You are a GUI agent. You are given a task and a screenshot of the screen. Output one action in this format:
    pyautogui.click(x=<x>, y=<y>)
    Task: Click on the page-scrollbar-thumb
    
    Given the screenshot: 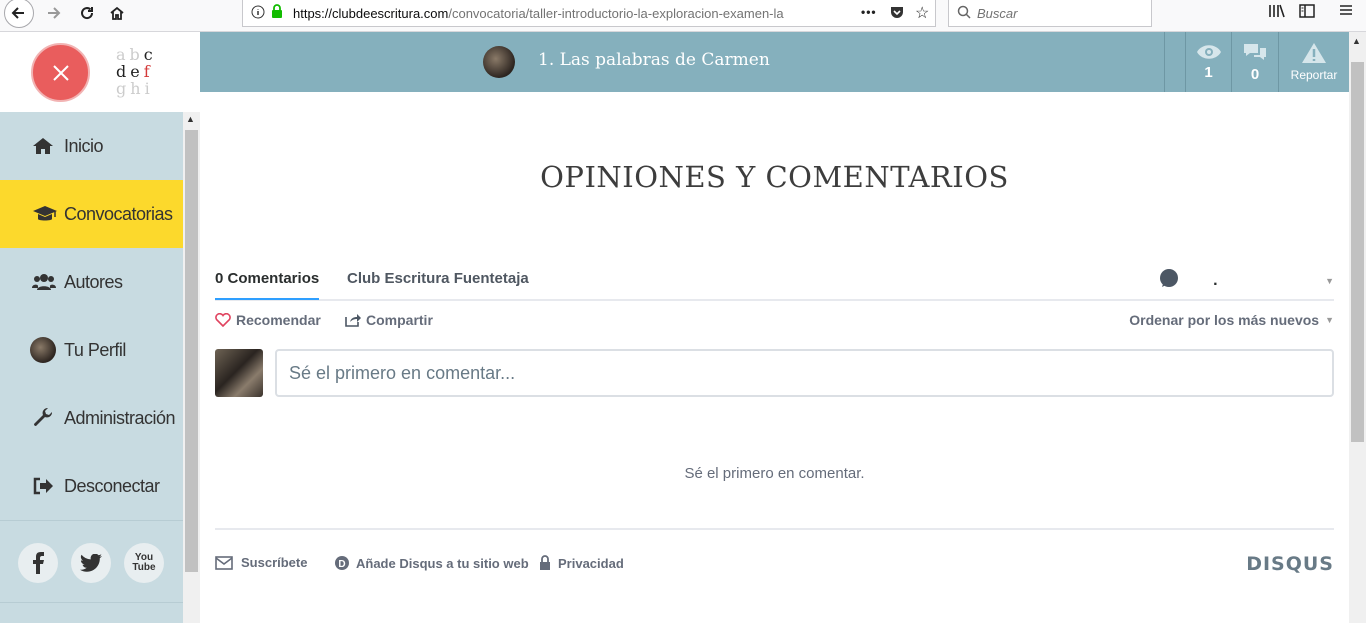 What is the action you would take?
    pyautogui.click(x=1357, y=252)
    